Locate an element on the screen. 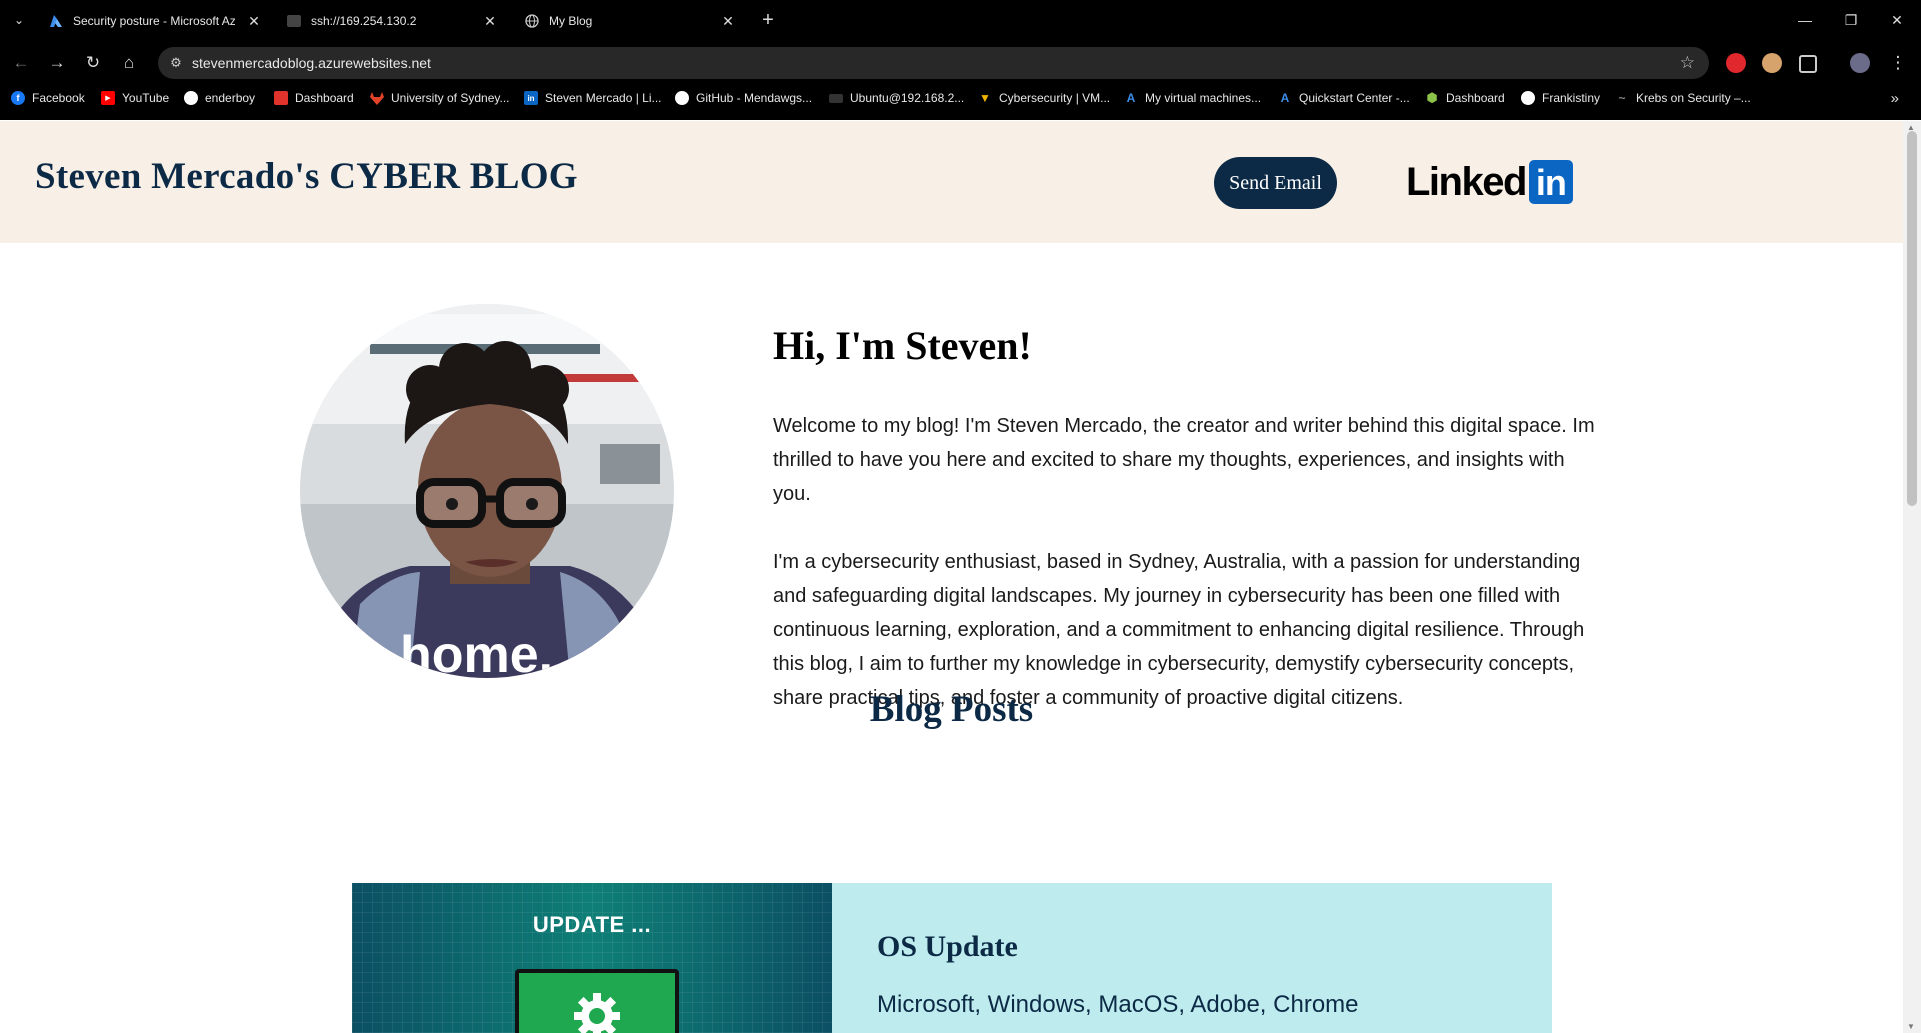 Image resolution: width=1921 pixels, height=1033 pixels. profile-icon is located at coordinates (191, 98).